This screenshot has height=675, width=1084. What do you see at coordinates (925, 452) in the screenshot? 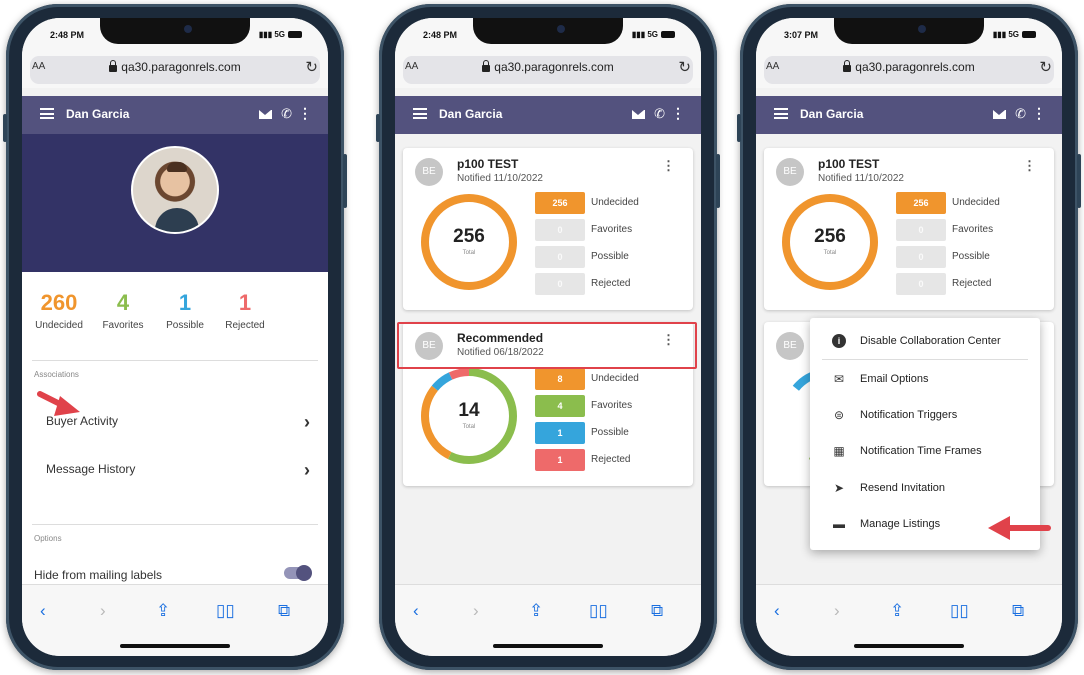
I see `menu-item-notification-time-frames: ▦ Notification Time Frames` at bounding box center [925, 452].